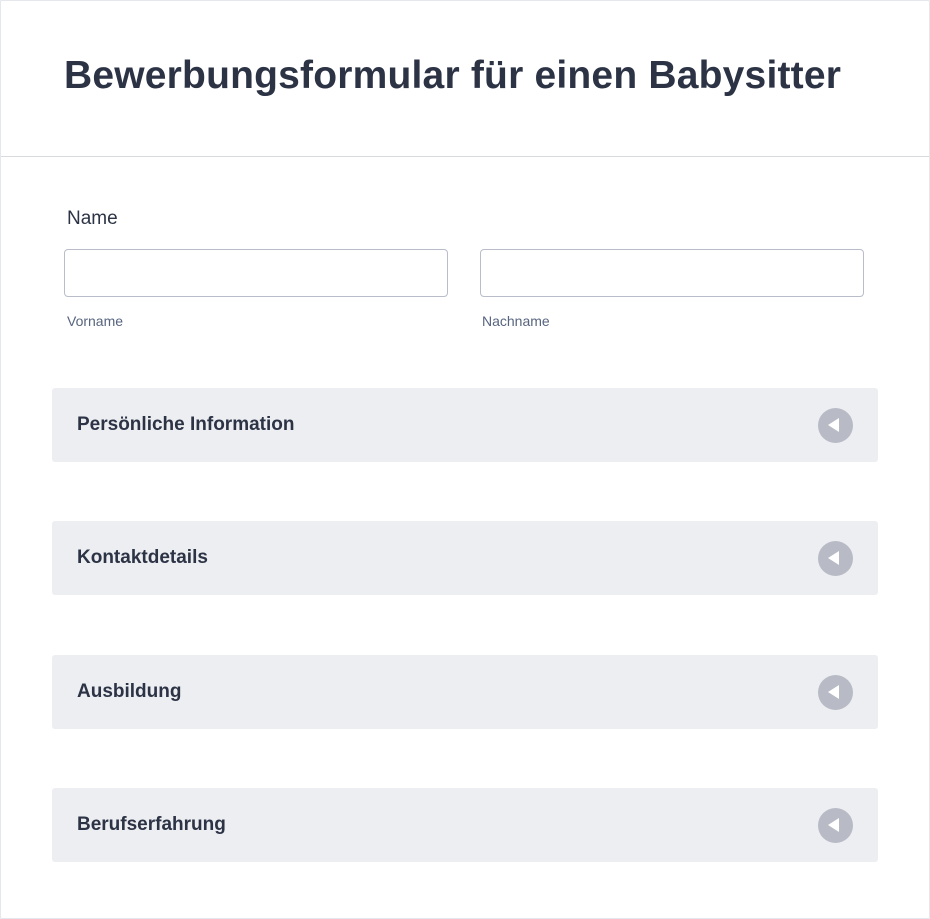 The width and height of the screenshot is (930, 919). What do you see at coordinates (465, 425) in the screenshot?
I see `section-personal-information: Persönliche Information` at bounding box center [465, 425].